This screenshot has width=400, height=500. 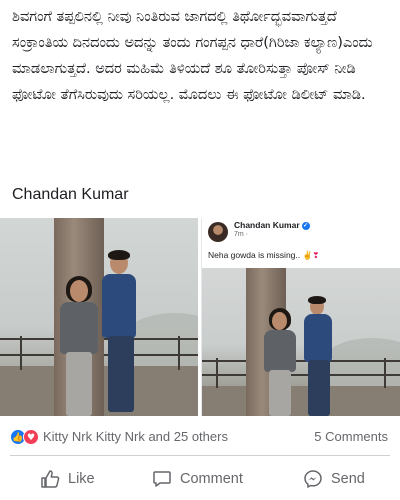 What do you see at coordinates (211, 479) in the screenshot?
I see `comment-label: Comment` at bounding box center [211, 479].